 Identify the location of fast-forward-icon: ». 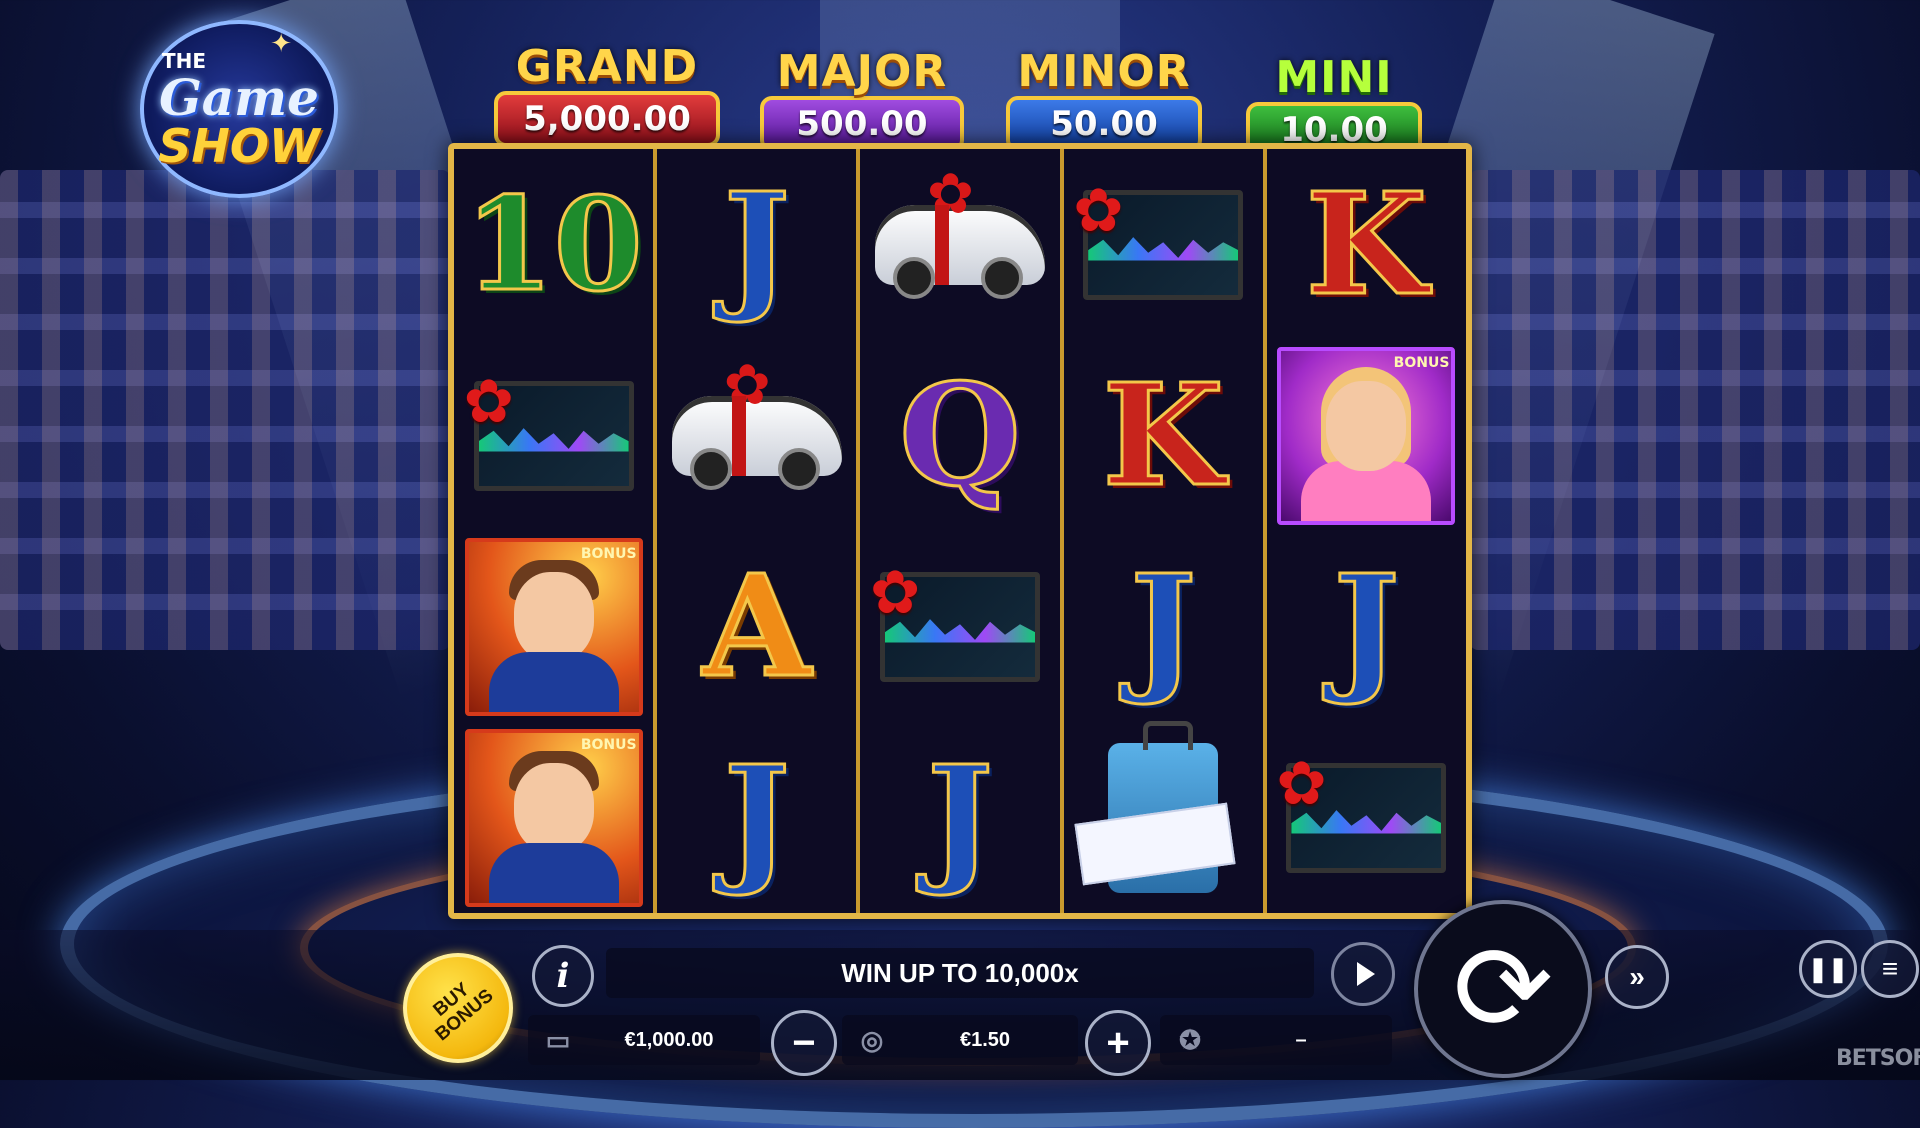
(1637, 976).